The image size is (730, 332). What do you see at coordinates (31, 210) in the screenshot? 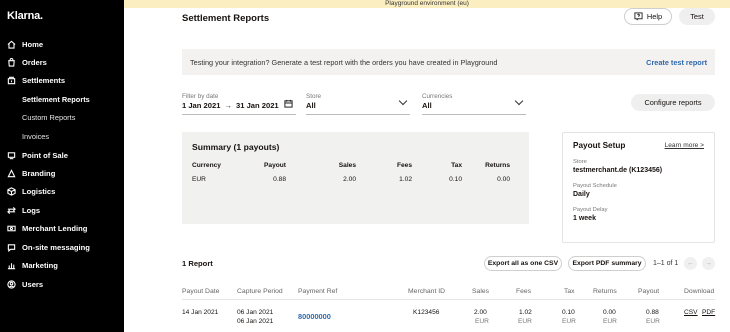
I see `sidebar-item-label: Logs` at bounding box center [31, 210].